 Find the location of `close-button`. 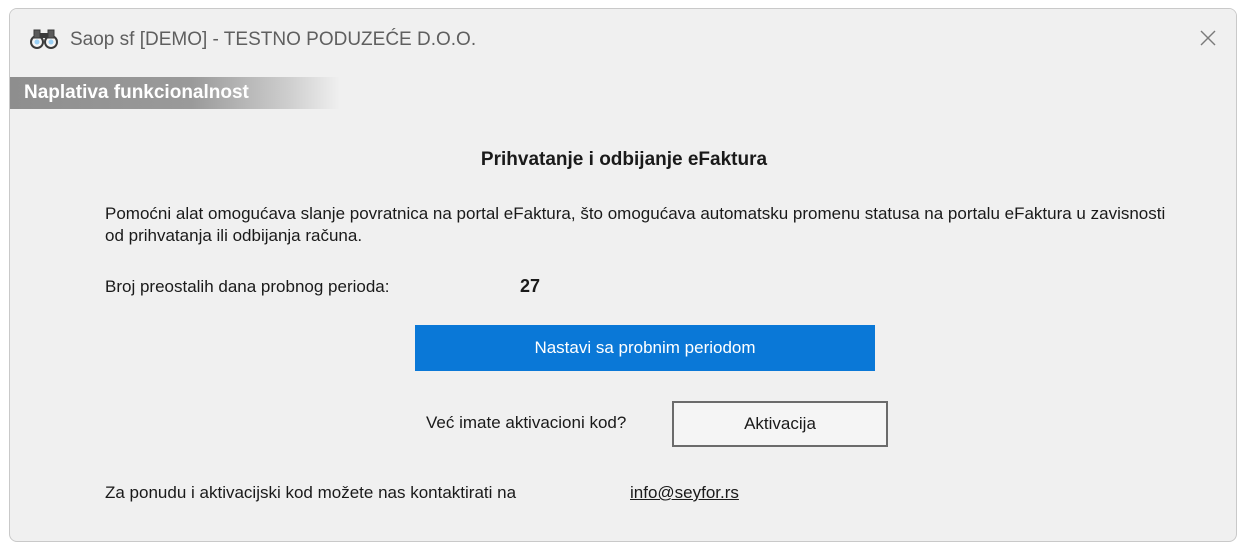

close-button is located at coordinates (1208, 40).